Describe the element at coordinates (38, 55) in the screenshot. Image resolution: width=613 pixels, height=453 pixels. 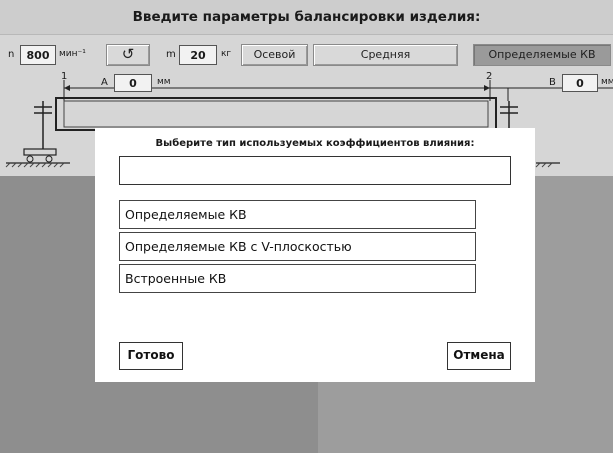
I see `rpm-value-field: 800` at that location.